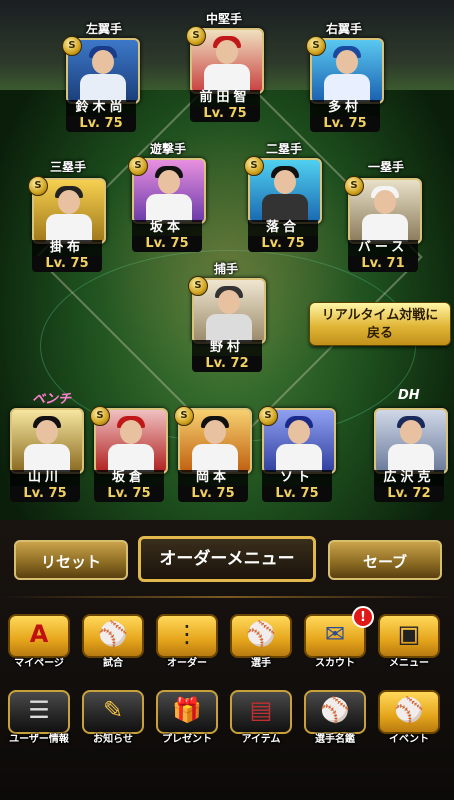  What do you see at coordinates (283, 205) in the screenshot?
I see `player-card-2b: S 落合 Lv. 75` at bounding box center [283, 205].